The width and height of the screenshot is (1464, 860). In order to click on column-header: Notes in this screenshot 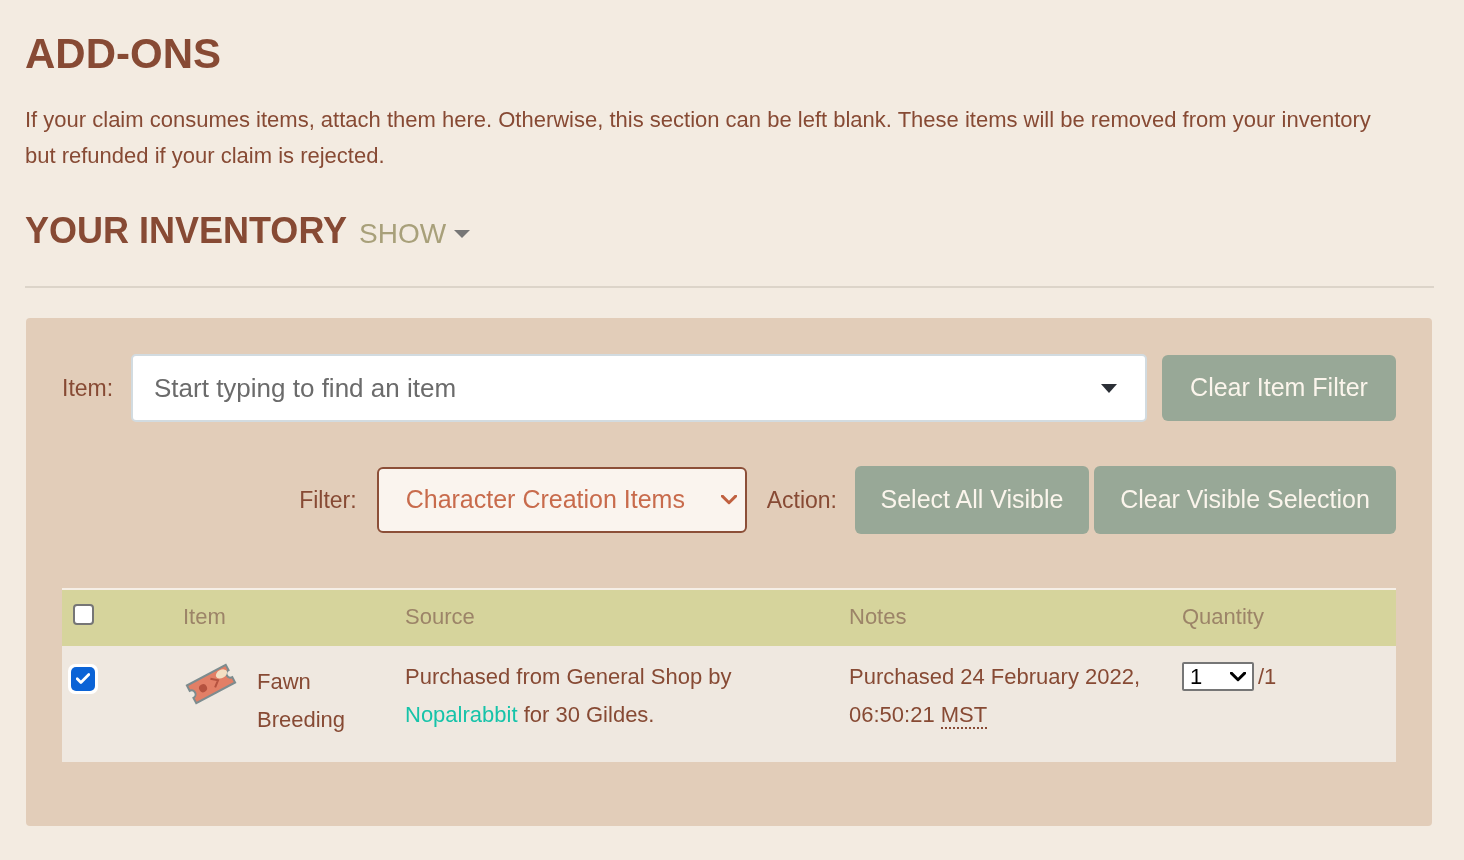, I will do `click(878, 616)`.